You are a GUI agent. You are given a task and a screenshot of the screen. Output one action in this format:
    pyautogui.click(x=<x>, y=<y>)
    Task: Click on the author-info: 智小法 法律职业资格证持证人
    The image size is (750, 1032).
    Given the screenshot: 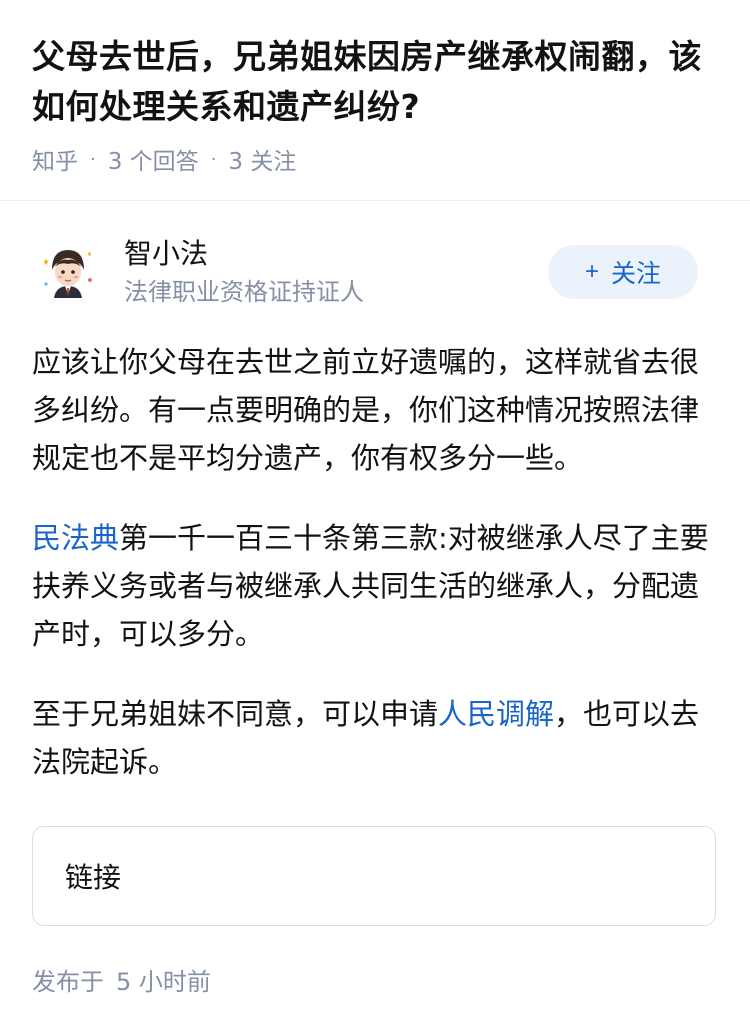 What is the action you would take?
    pyautogui.click(x=336, y=272)
    